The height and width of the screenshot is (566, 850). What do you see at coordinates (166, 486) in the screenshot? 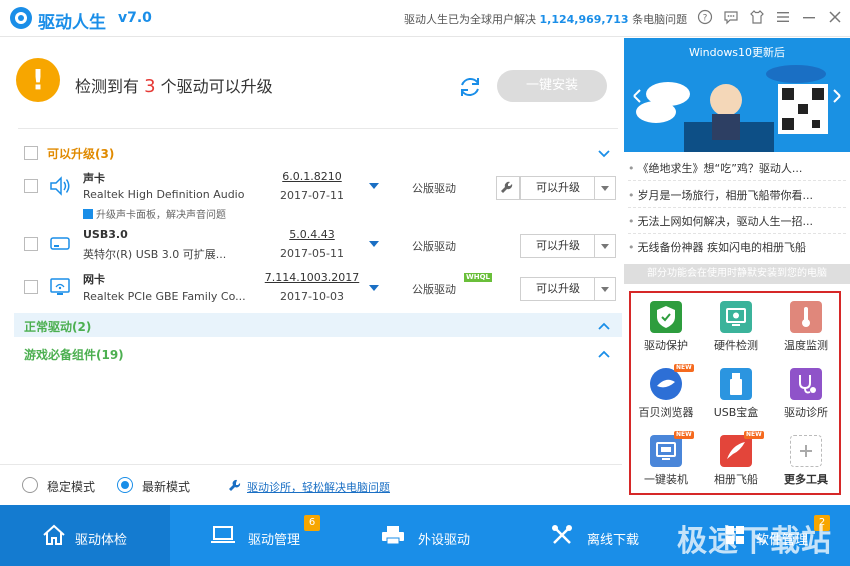
I see `latest-mode-label: 最新模式` at bounding box center [166, 486].